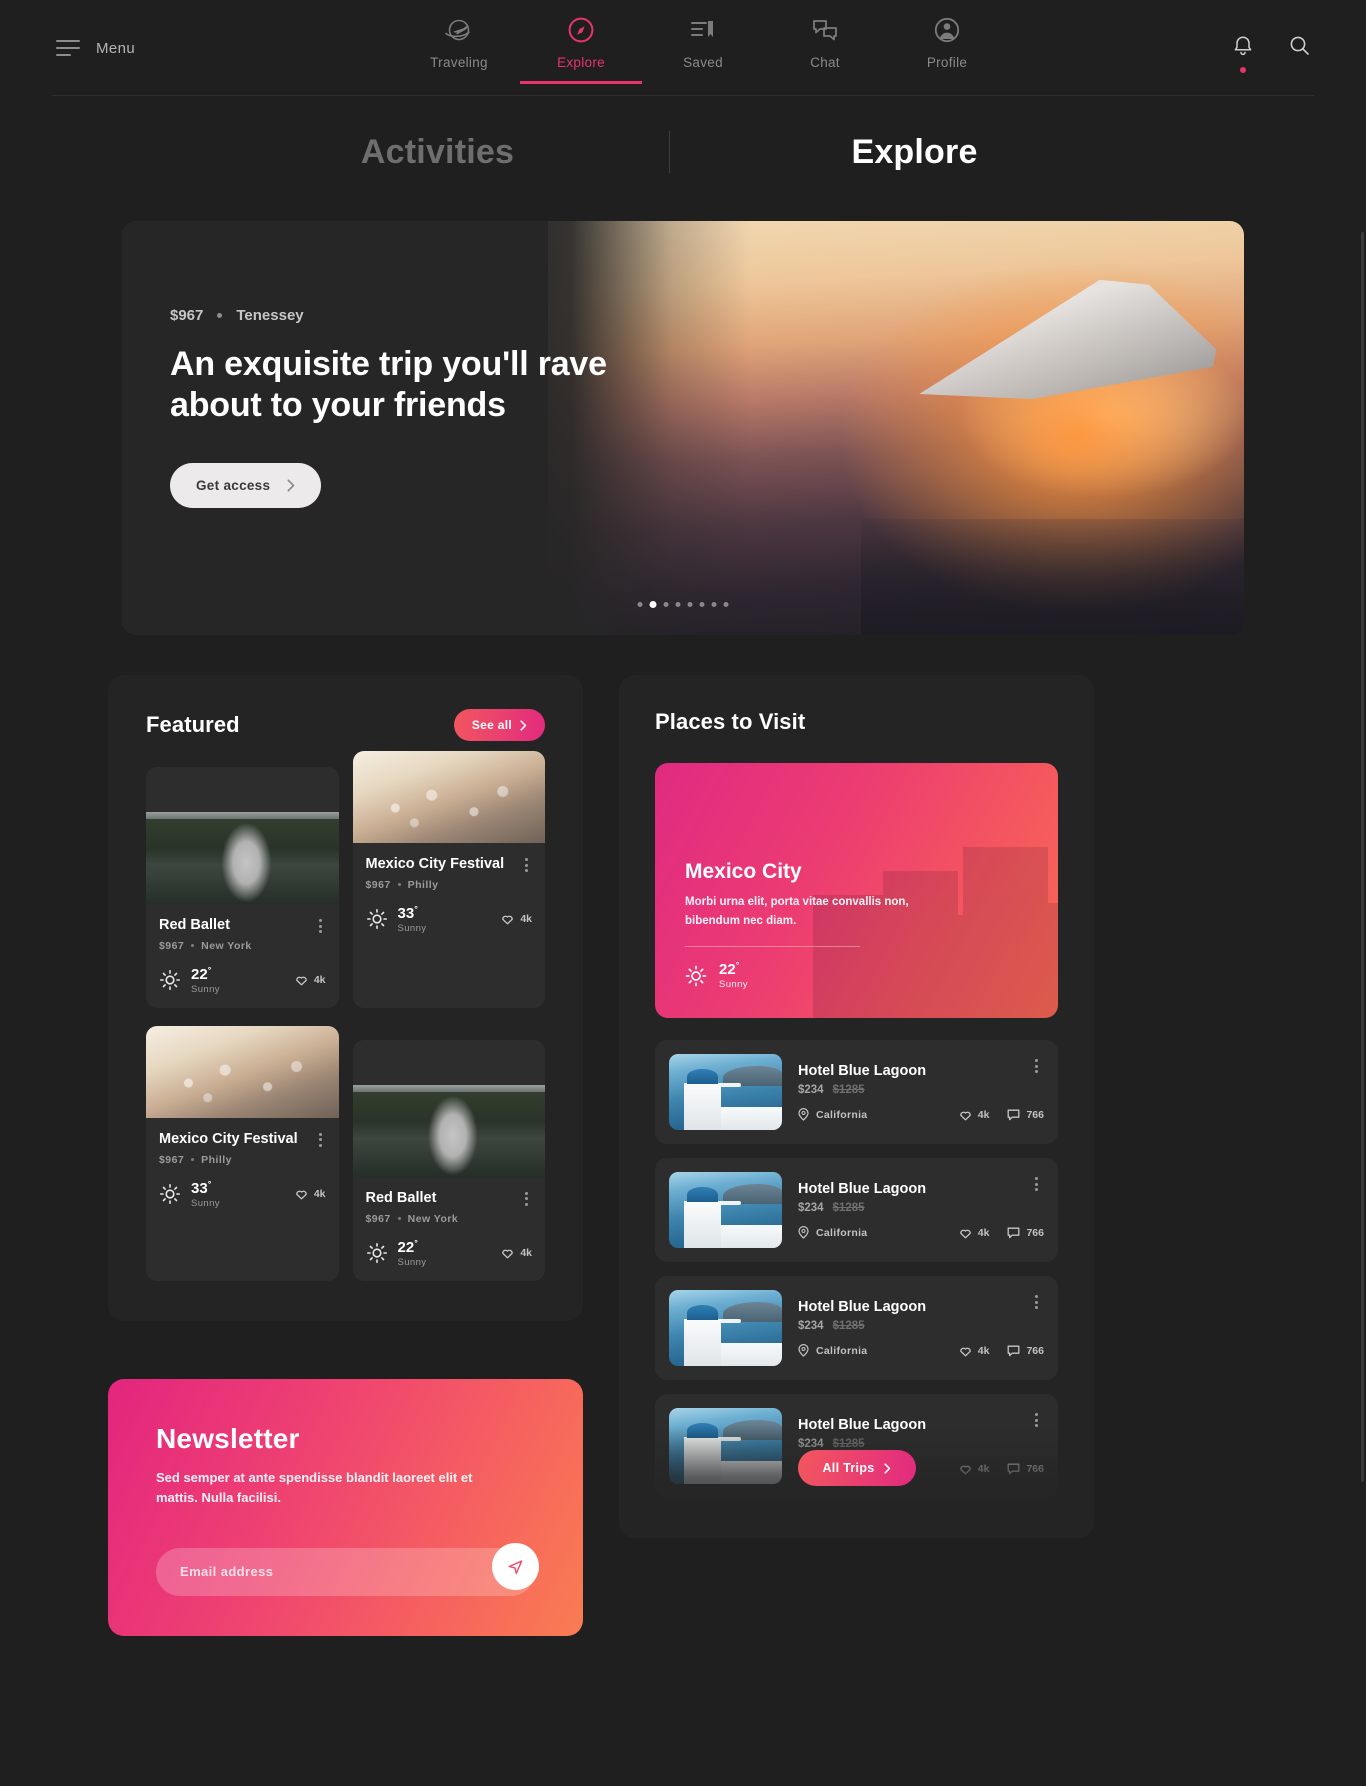 This screenshot has height=1786, width=1366. Describe the element at coordinates (226, 945) in the screenshot. I see `featured-card-location: New York` at that location.